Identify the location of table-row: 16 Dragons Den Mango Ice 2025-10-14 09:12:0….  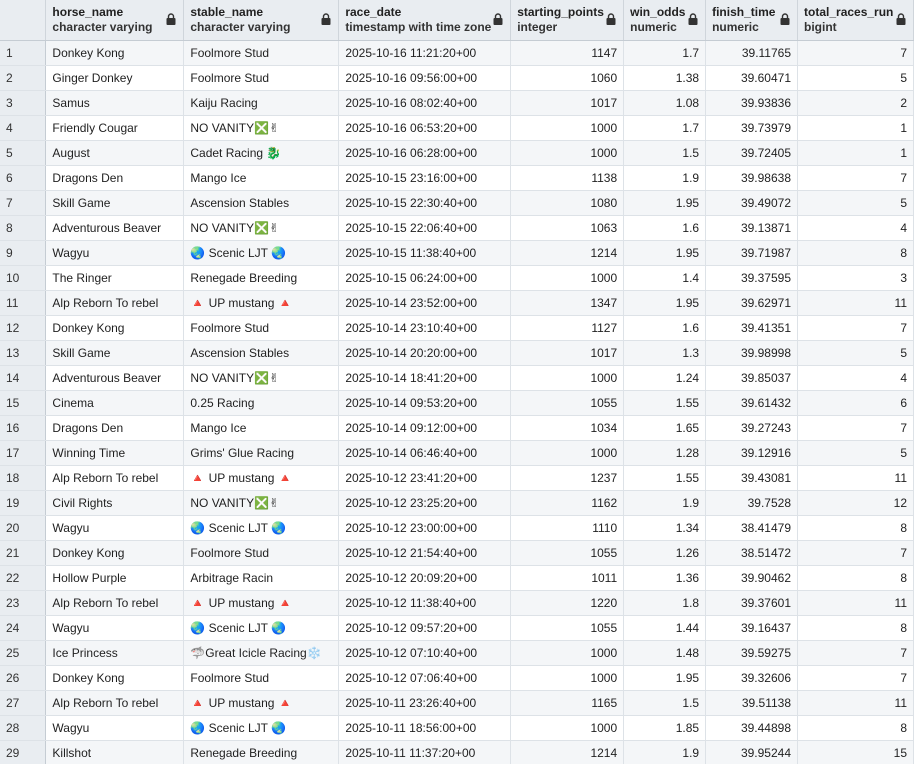
(457, 428).